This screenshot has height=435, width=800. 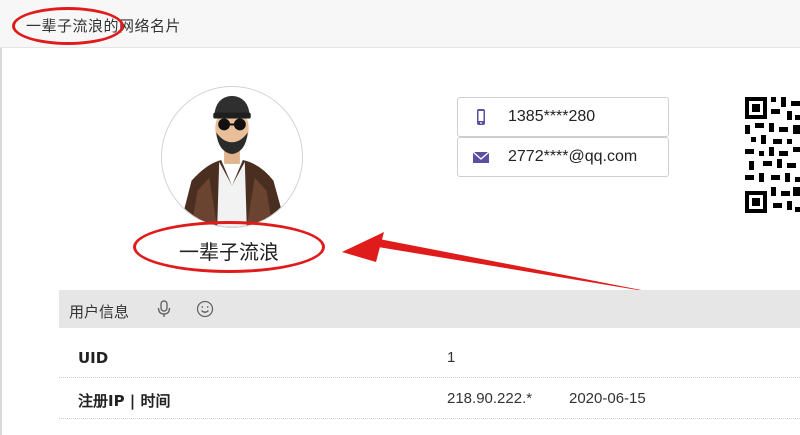 I want to click on row-value: 1, so click(x=451, y=357).